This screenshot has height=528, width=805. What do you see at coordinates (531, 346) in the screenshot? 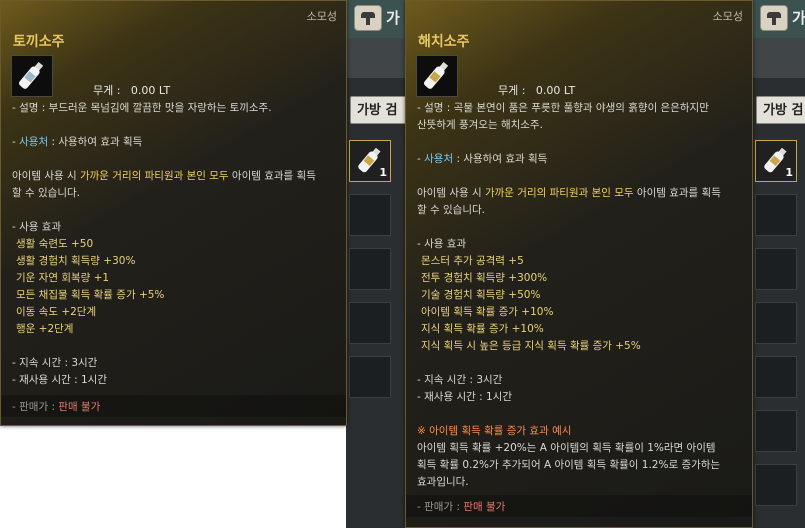
I see `effect-line: 지식 획득 시 높은 등급 지식 획득 확률 증가 +5%` at bounding box center [531, 346].